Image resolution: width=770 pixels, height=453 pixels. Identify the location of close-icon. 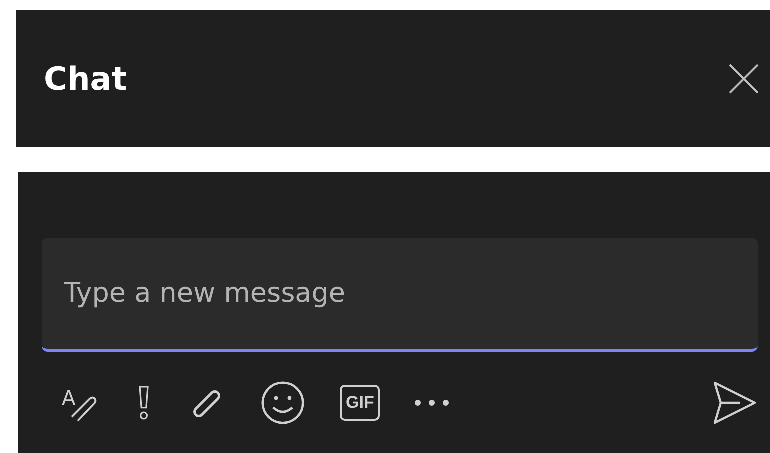
(744, 78).